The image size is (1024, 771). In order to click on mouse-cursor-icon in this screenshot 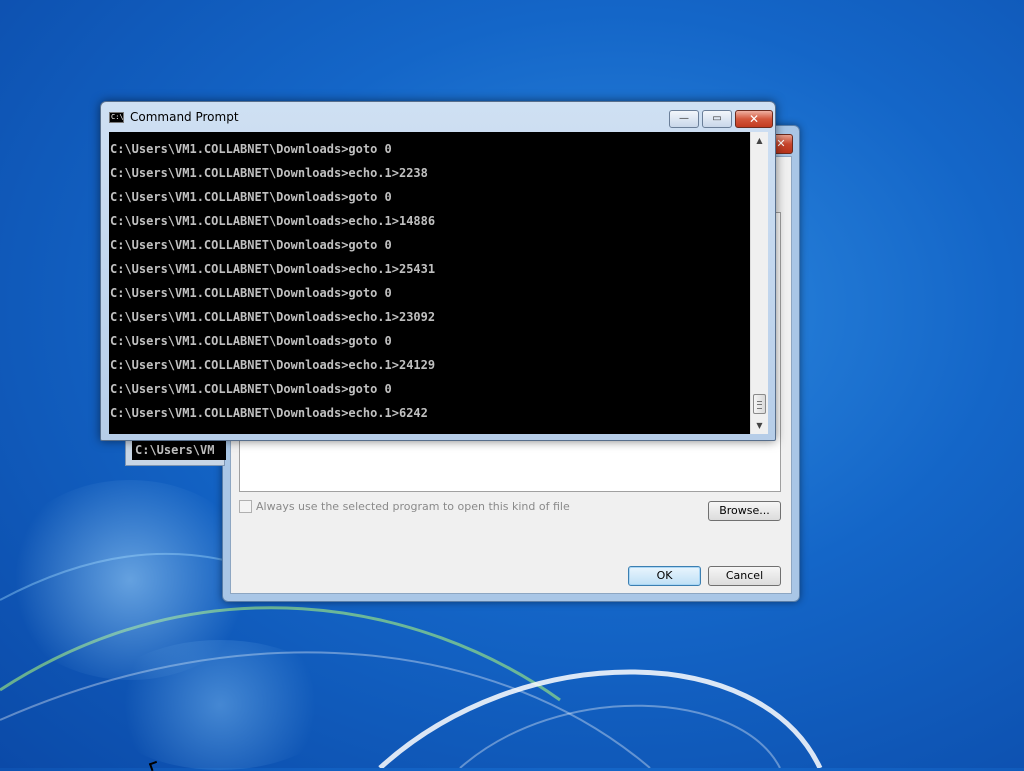, I will do `click(154, 765)`.